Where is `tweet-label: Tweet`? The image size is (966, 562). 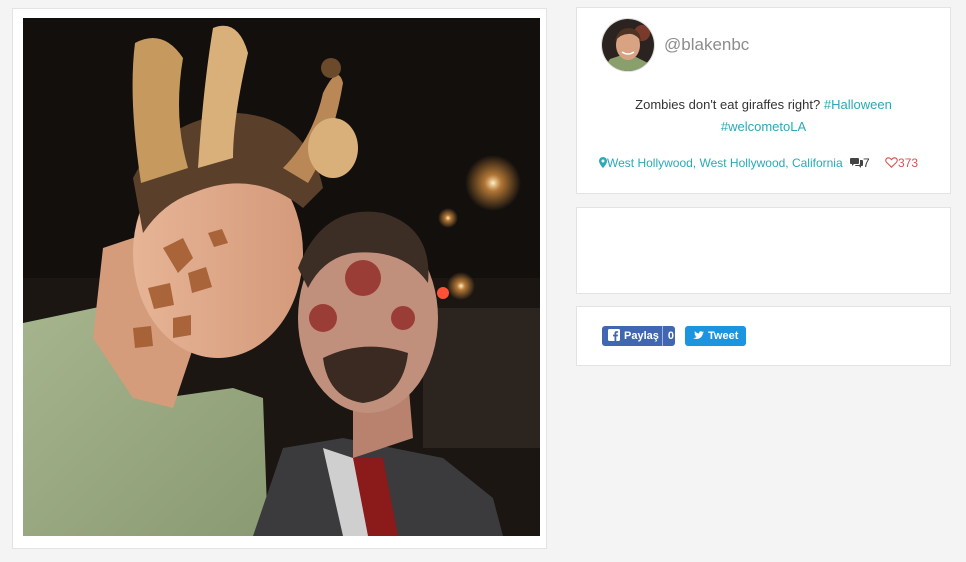
tweet-label: Tweet is located at coordinates (723, 336).